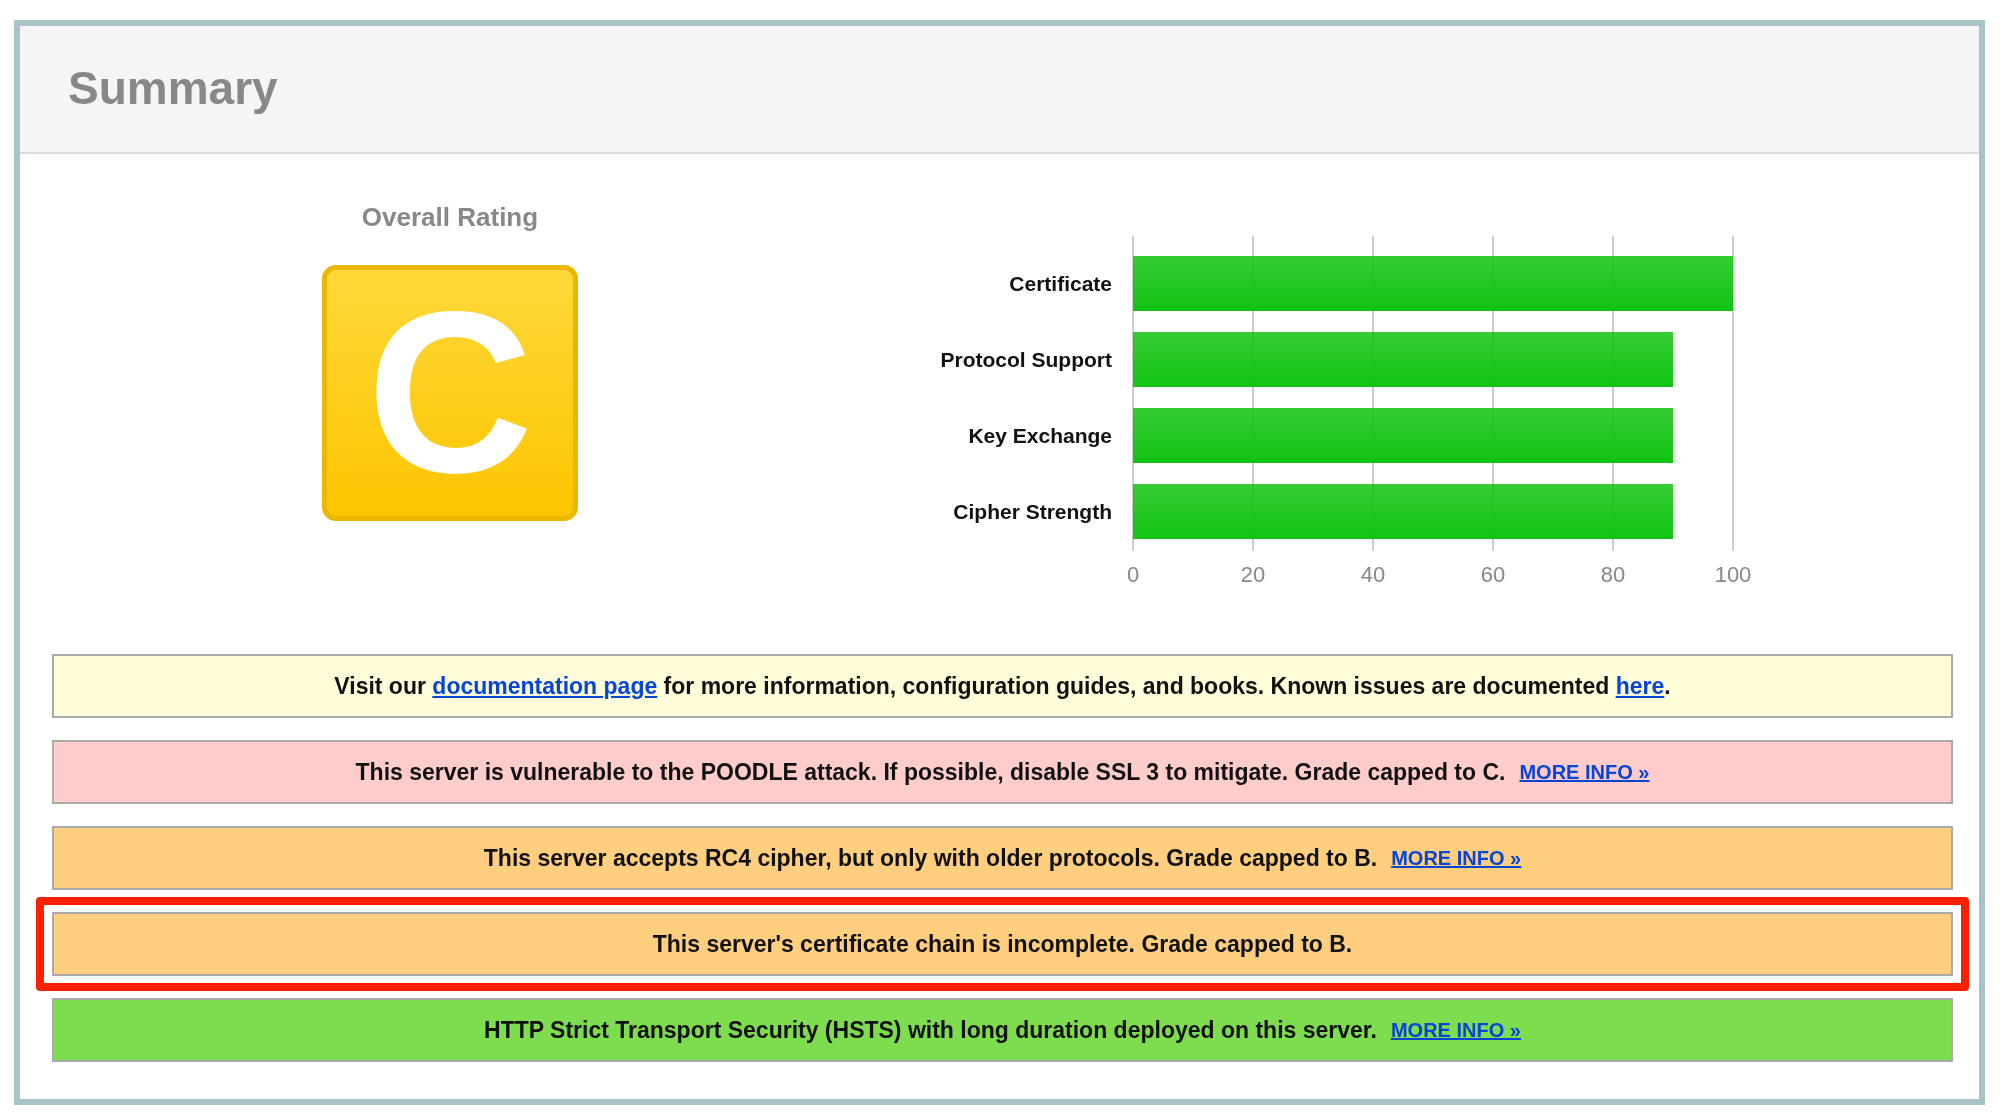  Describe the element at coordinates (1002, 944) in the screenshot. I see `notice-text: This server's certificate chain is incomplete. Grade capped to B.` at that location.